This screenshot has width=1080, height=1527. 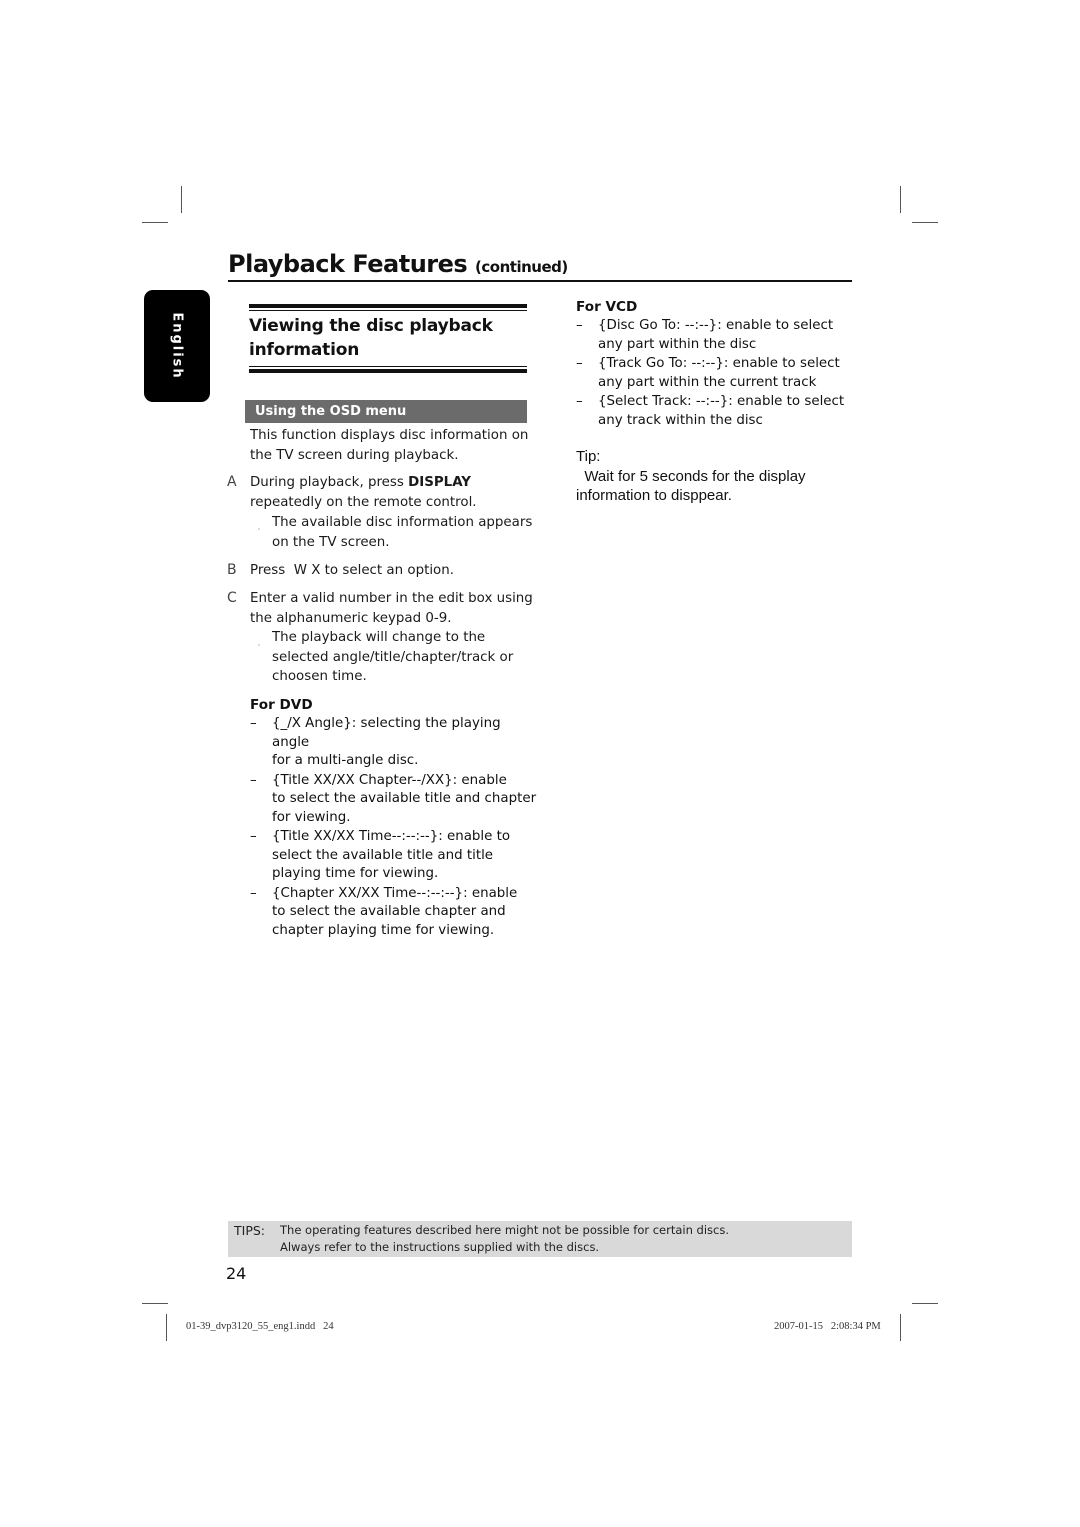 What do you see at coordinates (521, 267) in the screenshot?
I see `page-title-suffix: (continued)` at bounding box center [521, 267].